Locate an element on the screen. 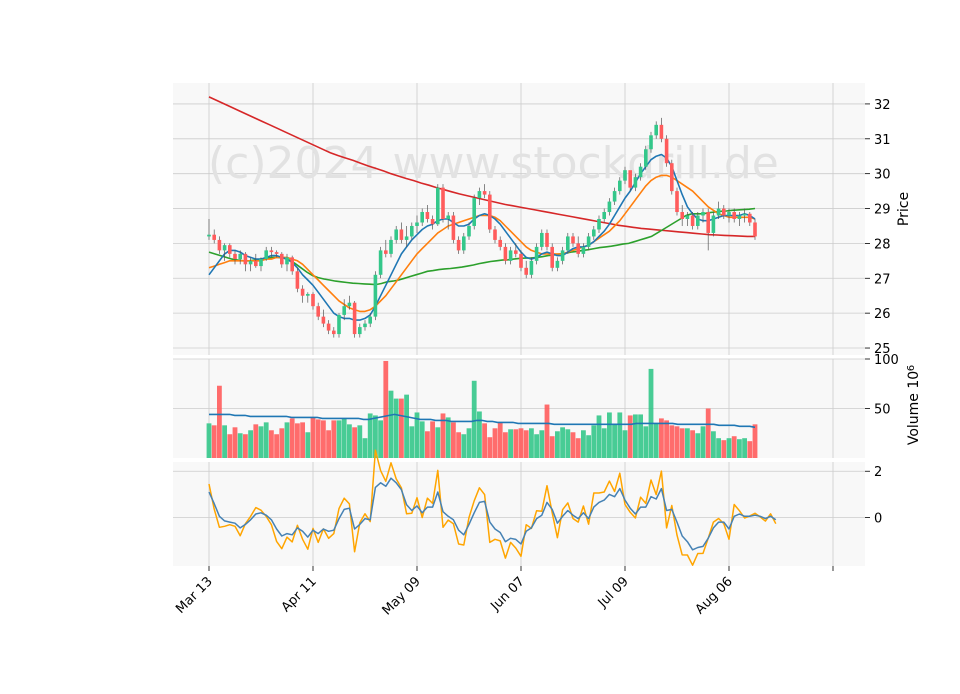 The height and width of the screenshot is (694, 960). price-tick-label: 28 is located at coordinates (882, 244).